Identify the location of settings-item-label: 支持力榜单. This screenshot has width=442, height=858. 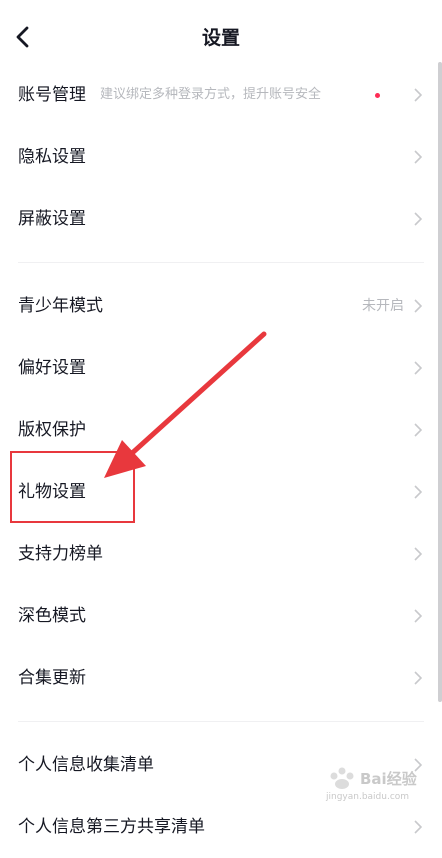
(60, 554).